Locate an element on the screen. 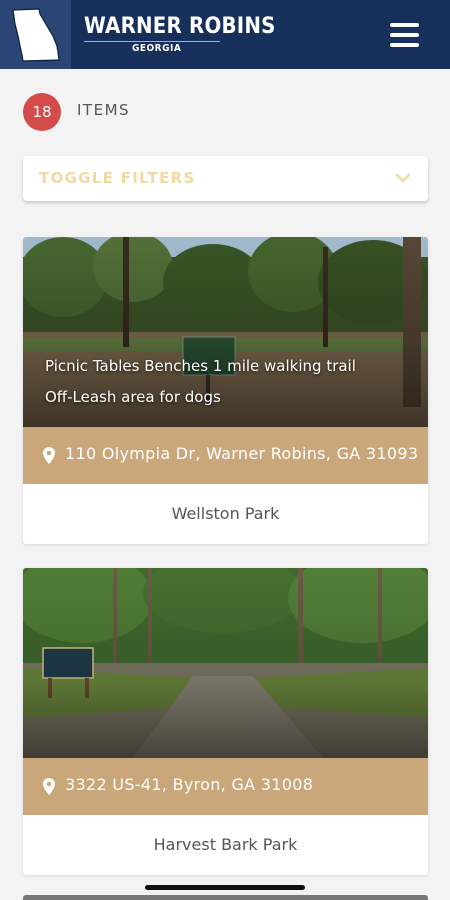 This screenshot has height=900, width=450. app-header: WARNER ROBINS GEORGIA is located at coordinates (225, 34).